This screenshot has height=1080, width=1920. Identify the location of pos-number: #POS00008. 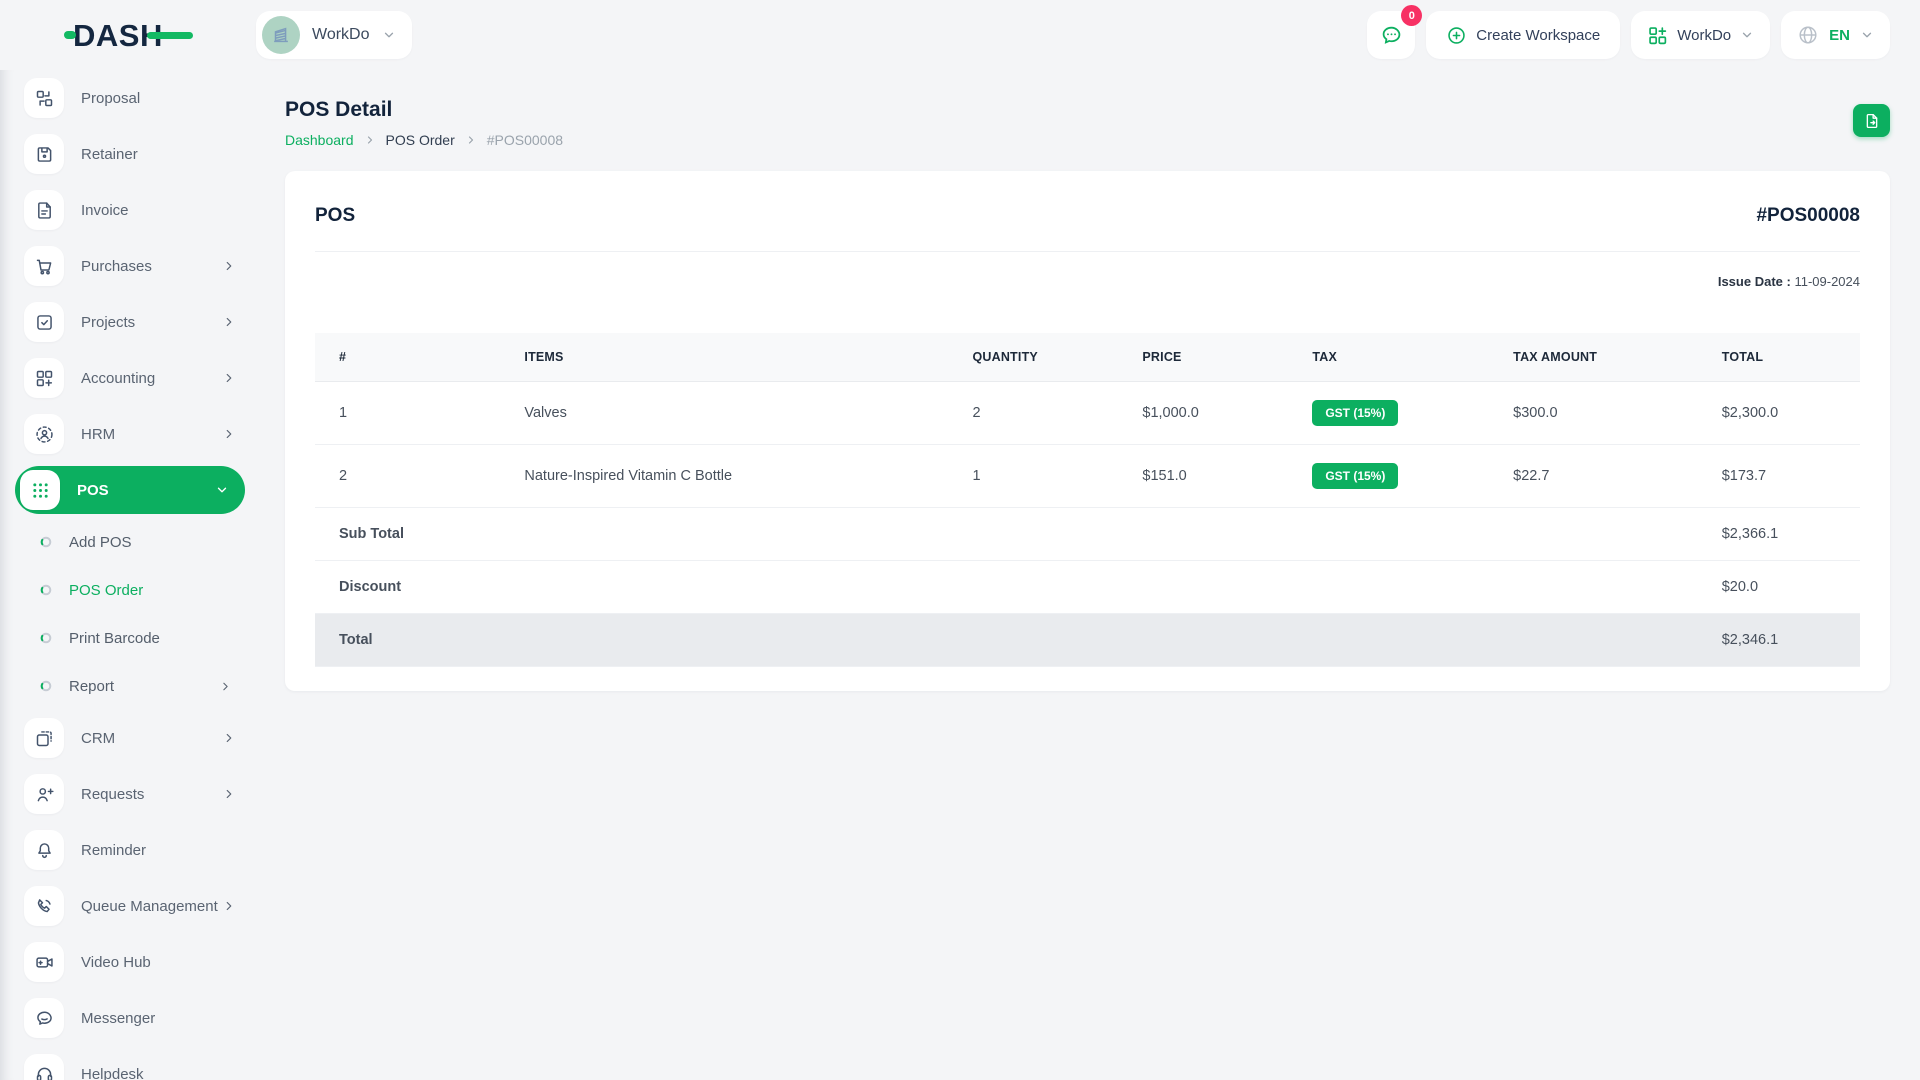
(1808, 215).